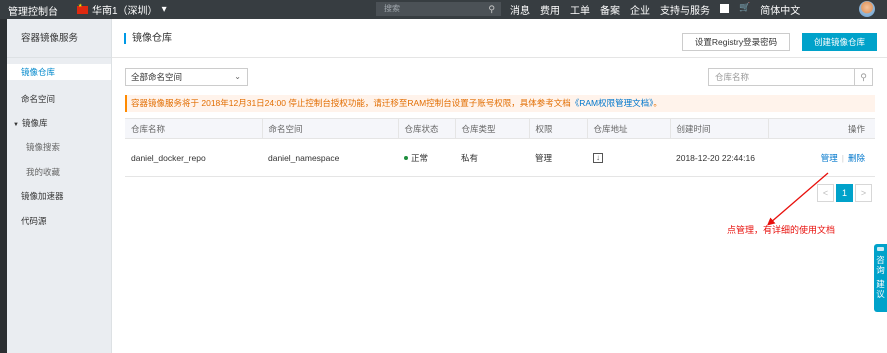  Describe the element at coordinates (82, 8) in the screenshot. I see `china-flag-icon` at that location.